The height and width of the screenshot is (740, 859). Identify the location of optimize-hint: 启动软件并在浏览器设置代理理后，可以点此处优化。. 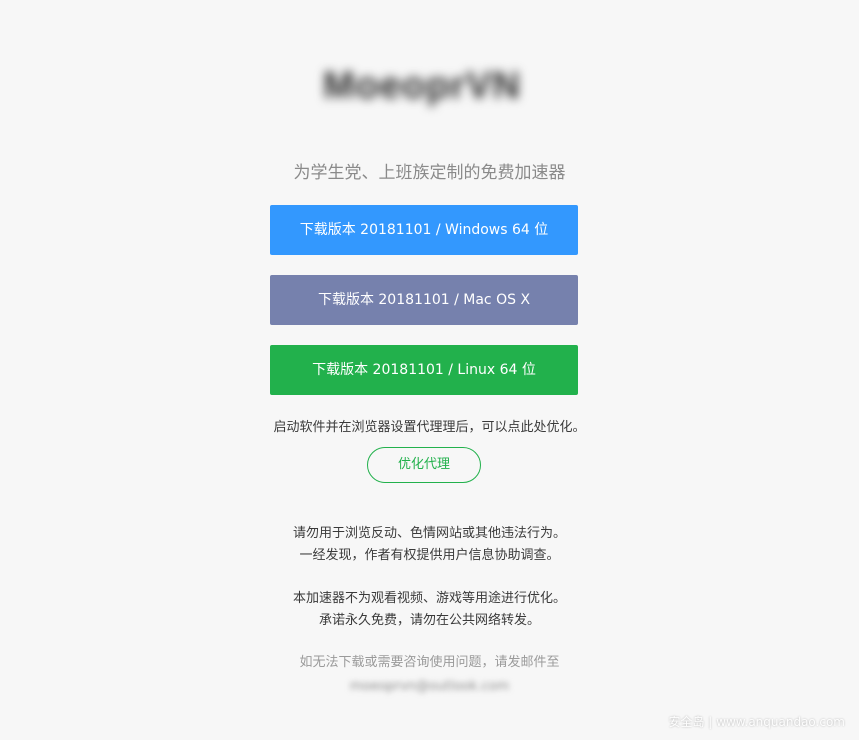
(429, 427).